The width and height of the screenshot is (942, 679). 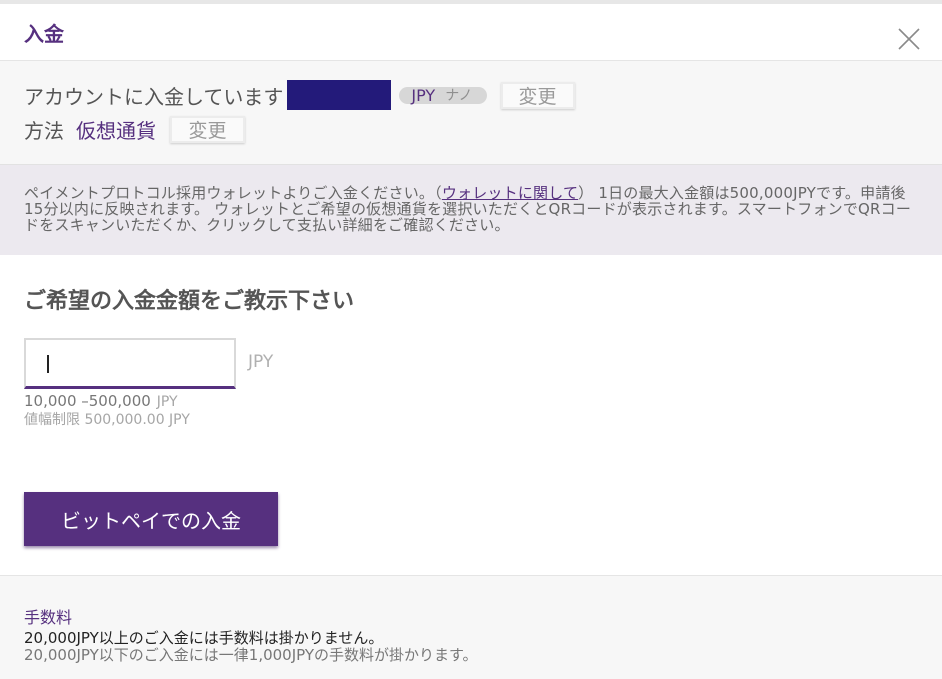 What do you see at coordinates (130, 363) in the screenshot?
I see `amount-input` at bounding box center [130, 363].